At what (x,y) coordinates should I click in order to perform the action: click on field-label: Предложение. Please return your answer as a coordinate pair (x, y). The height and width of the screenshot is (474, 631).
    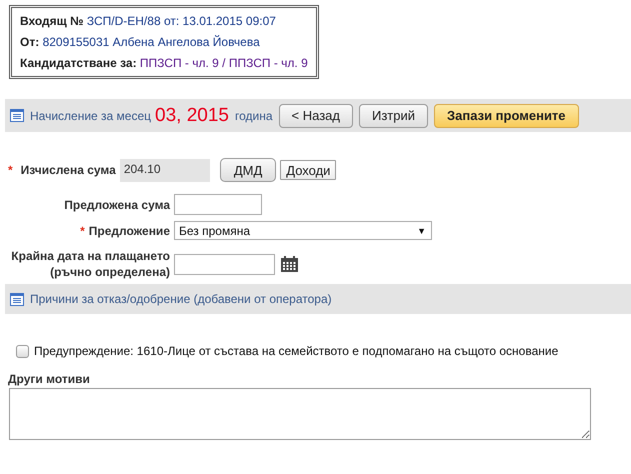
    Looking at the image, I should click on (129, 230).